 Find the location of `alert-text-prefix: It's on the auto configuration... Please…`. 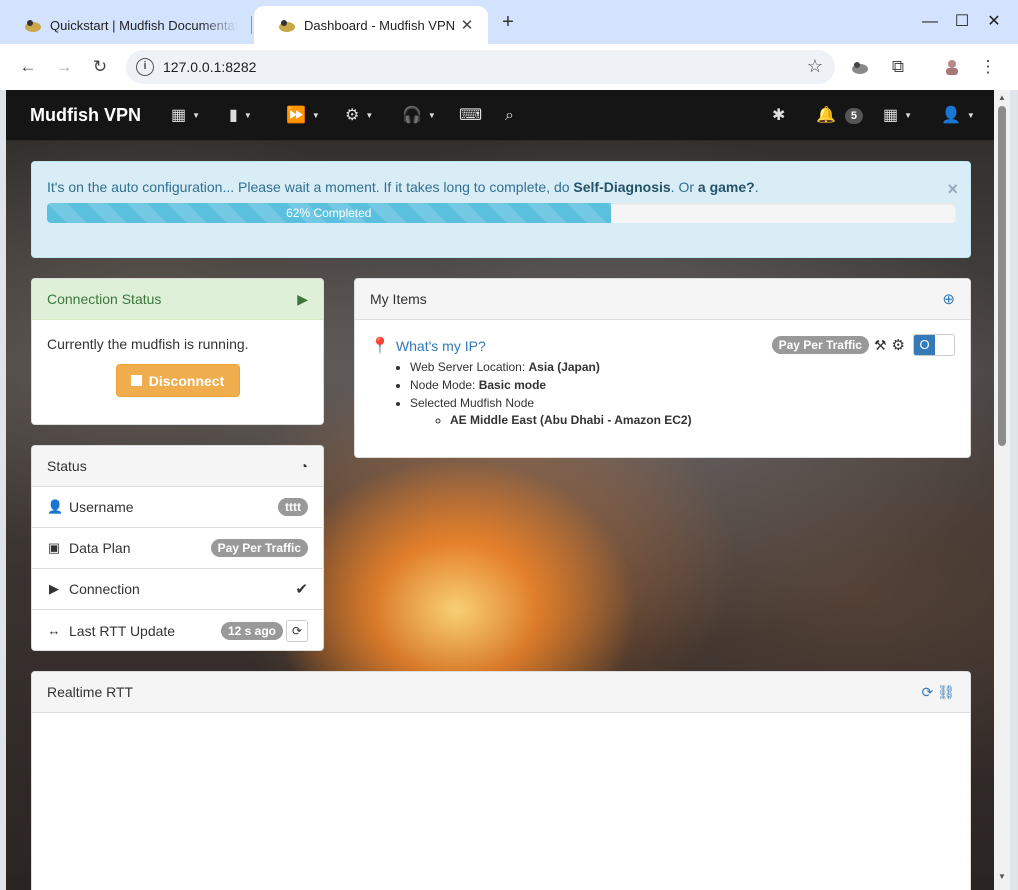

alert-text-prefix: It's on the auto configuration... Please… is located at coordinates (310, 187).